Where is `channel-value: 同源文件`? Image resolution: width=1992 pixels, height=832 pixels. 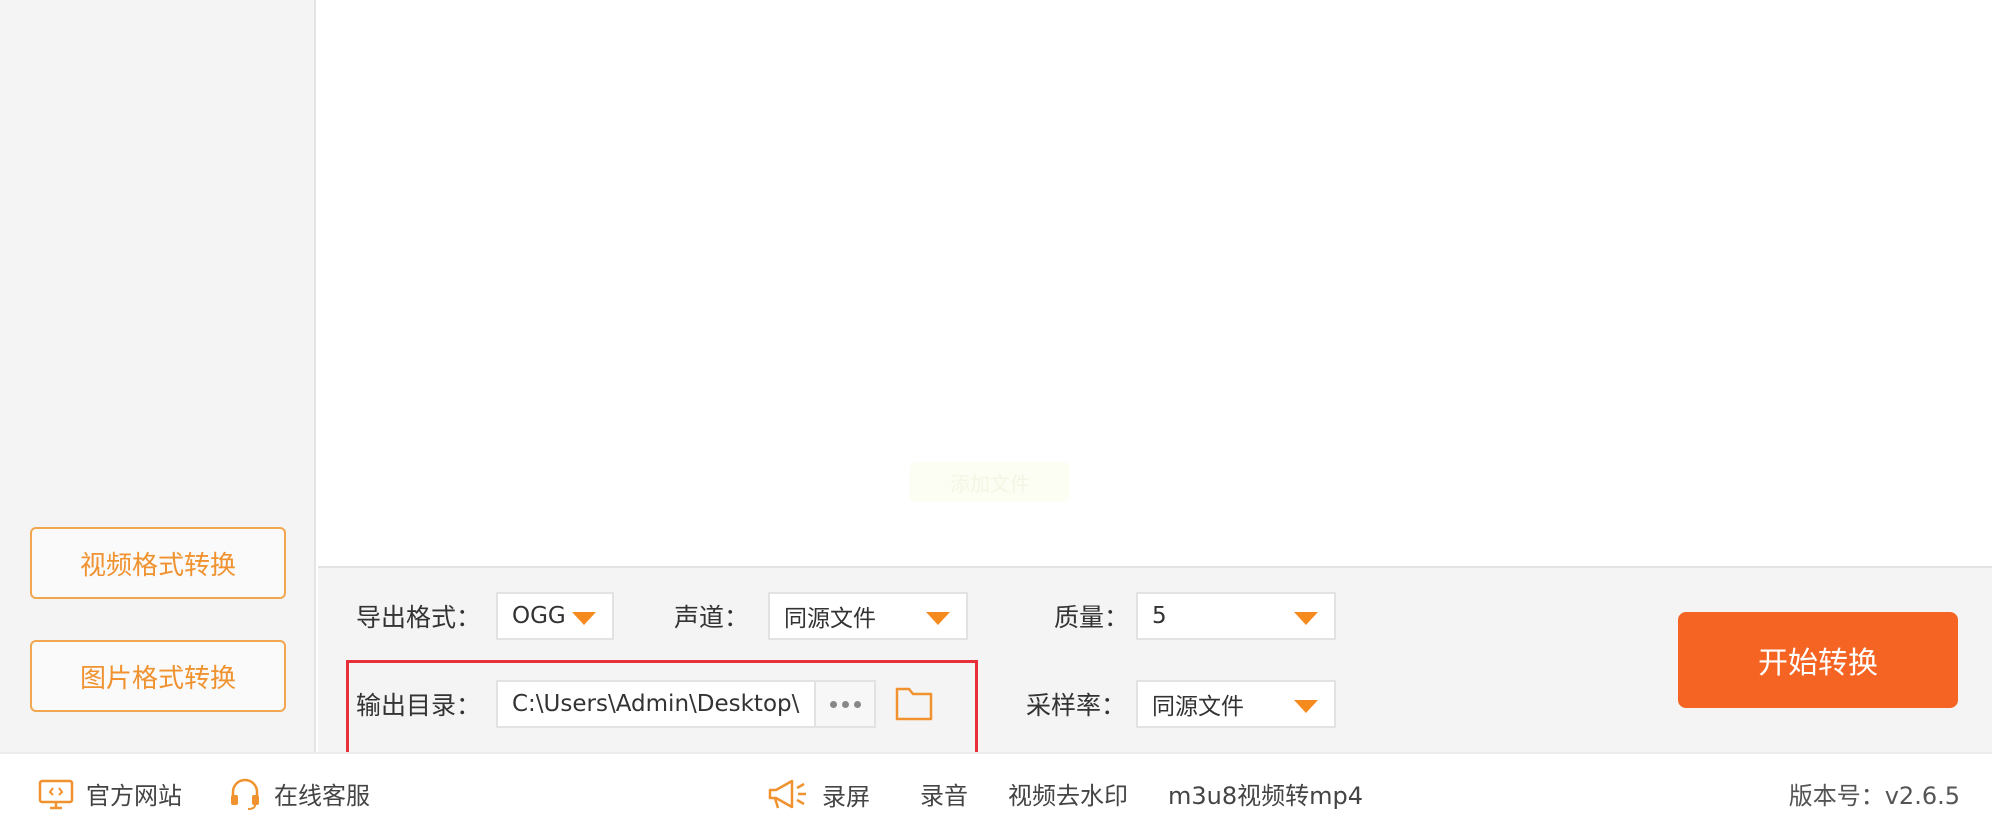 channel-value: 同源文件 is located at coordinates (830, 619).